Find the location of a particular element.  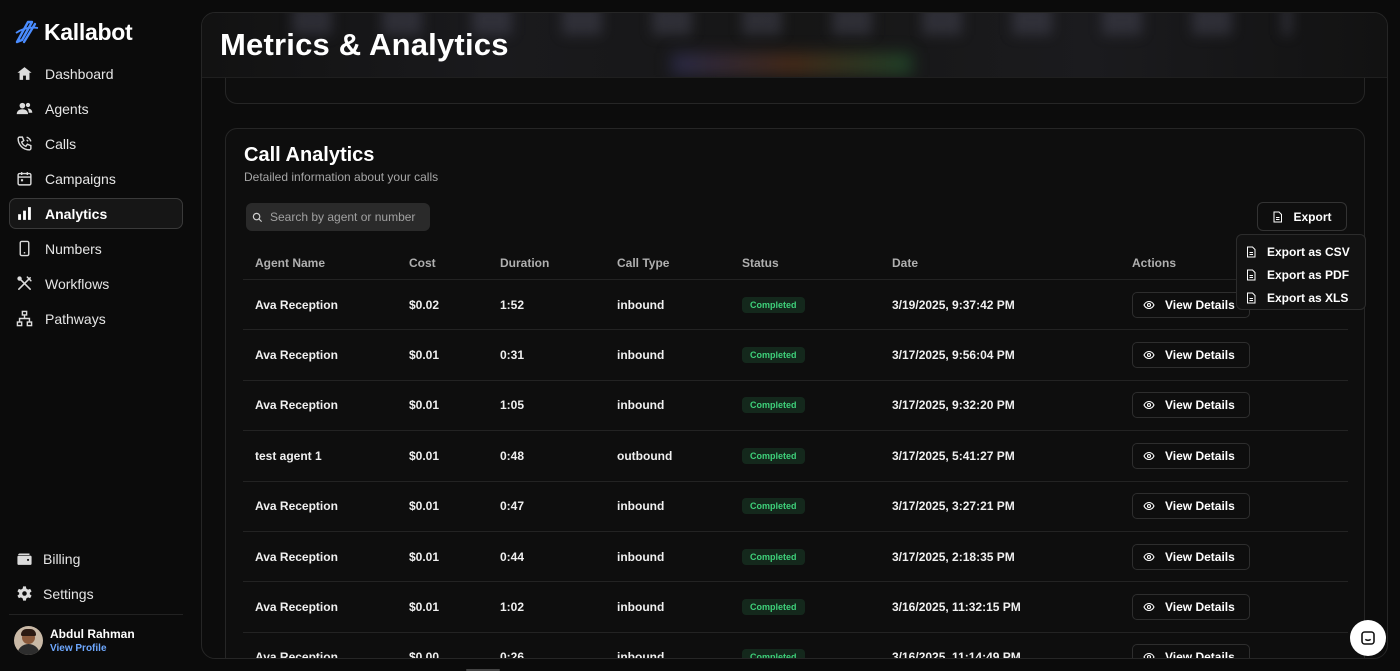

column-cost: Cost is located at coordinates (454, 263).